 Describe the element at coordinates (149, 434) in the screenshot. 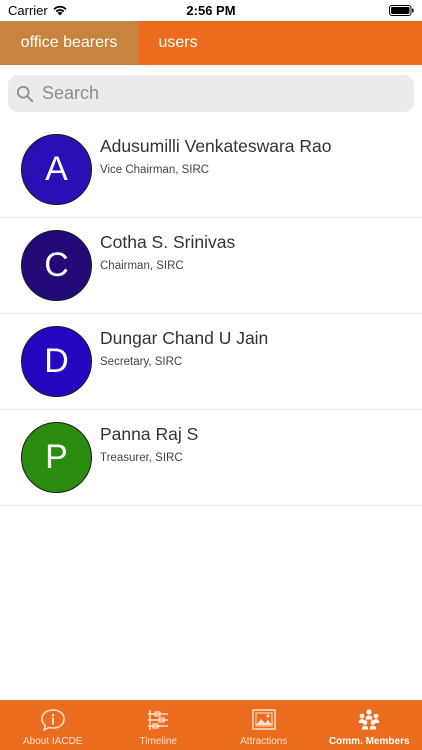

I see `member-name: Panna Raj S` at that location.